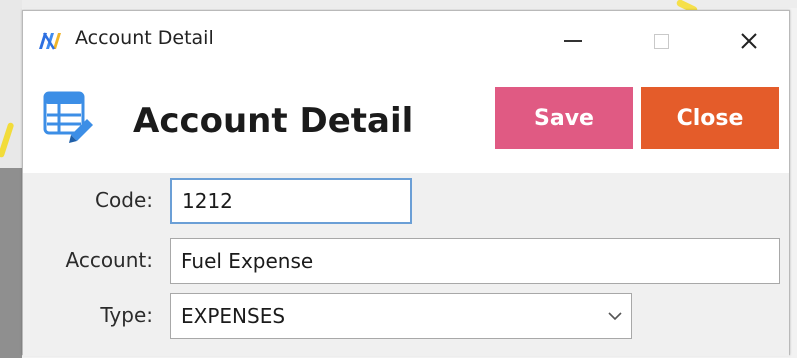  Describe the element at coordinates (50, 41) in the screenshot. I see `app-logo-icon` at that location.